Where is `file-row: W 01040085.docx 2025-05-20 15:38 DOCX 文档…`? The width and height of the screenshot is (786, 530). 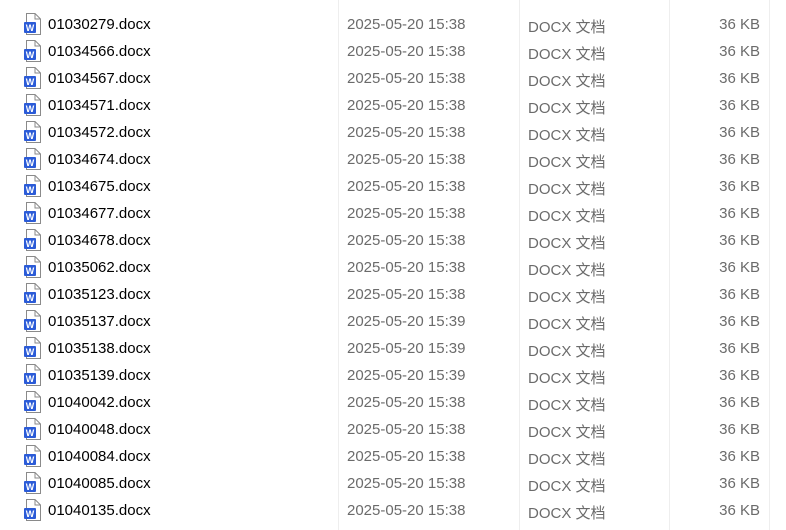 file-row: W 01040085.docx 2025-05-20 15:38 DOCX 文档… is located at coordinates (393, 484).